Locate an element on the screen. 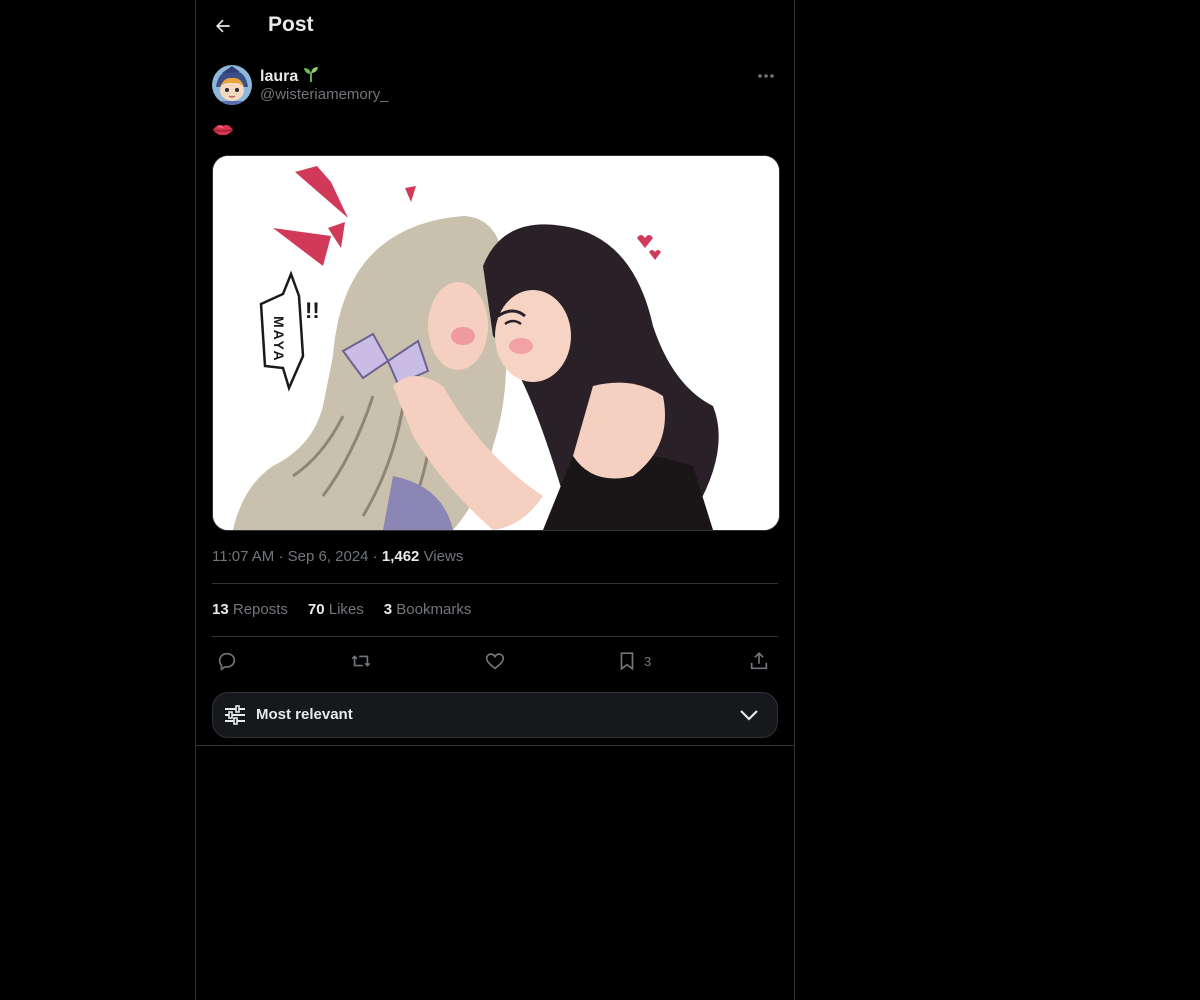 This screenshot has height=1000, width=1200. repost-icon is located at coordinates (361, 661).